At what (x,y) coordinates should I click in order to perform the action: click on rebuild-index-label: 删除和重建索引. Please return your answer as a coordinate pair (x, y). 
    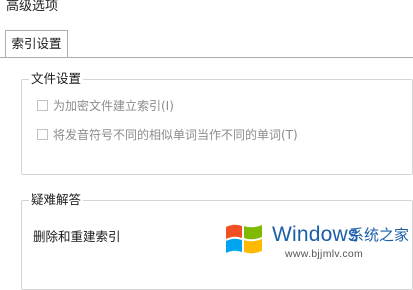
    Looking at the image, I should click on (77, 236).